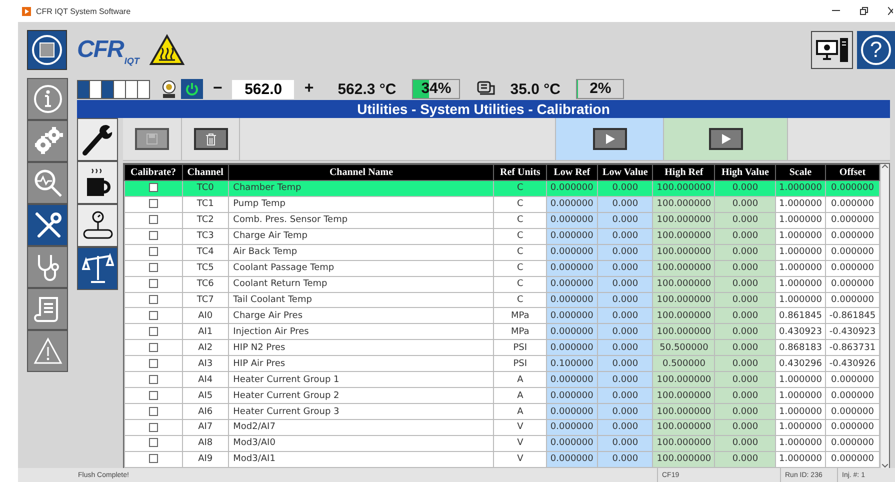 The width and height of the screenshot is (895, 482). Describe the element at coordinates (836, 11) in the screenshot. I see `minimize-icon` at that location.